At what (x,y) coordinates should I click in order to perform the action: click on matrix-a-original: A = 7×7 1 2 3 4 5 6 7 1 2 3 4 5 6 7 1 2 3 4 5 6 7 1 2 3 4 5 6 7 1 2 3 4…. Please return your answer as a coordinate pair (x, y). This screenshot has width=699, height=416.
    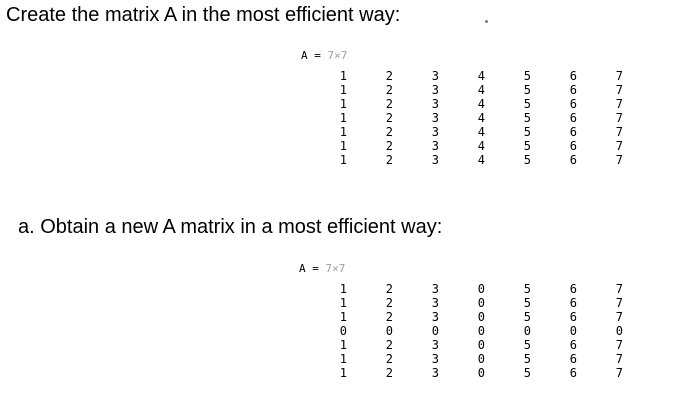
    Looking at the image, I should click on (462, 108).